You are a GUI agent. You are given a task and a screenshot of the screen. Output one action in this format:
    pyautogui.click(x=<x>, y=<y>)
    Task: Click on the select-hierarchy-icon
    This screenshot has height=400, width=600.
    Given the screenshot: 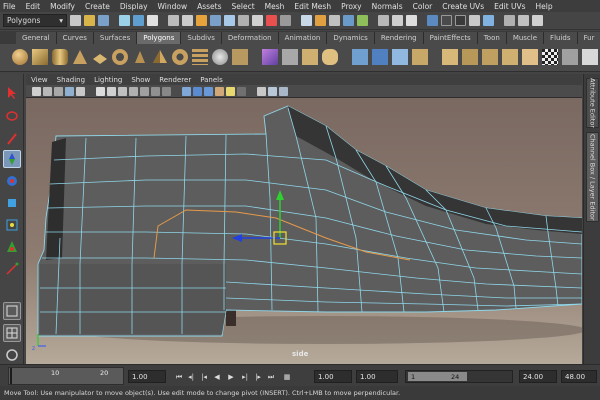 What is the action you would take?
    pyautogui.click(x=124, y=20)
    